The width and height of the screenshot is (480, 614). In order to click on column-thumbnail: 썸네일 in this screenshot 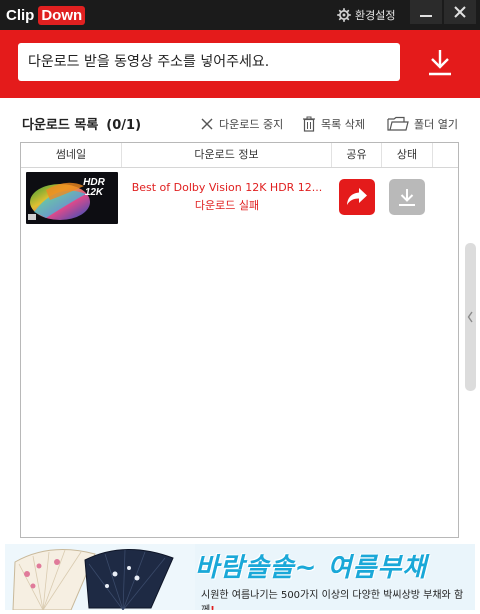, I will do `click(71, 155)`.